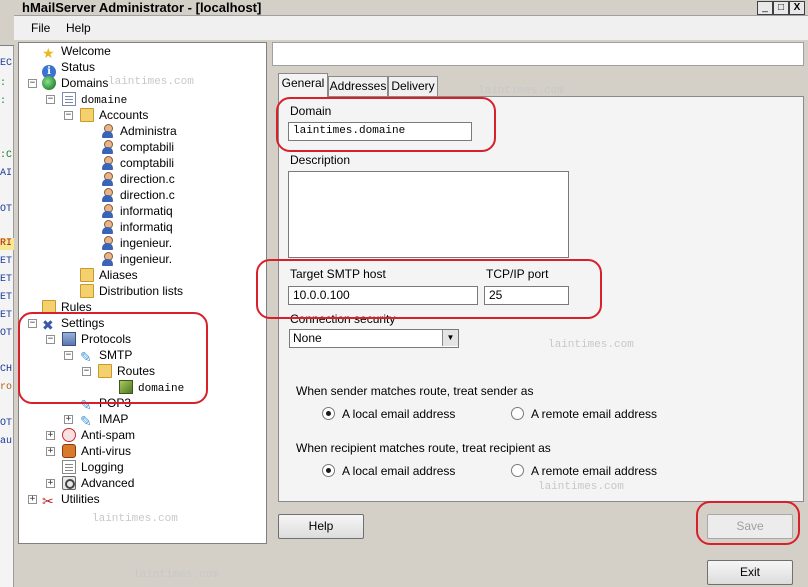 The height and width of the screenshot is (587, 808). What do you see at coordinates (398, 471) in the screenshot?
I see `recipient-local-label: A local email address` at bounding box center [398, 471].